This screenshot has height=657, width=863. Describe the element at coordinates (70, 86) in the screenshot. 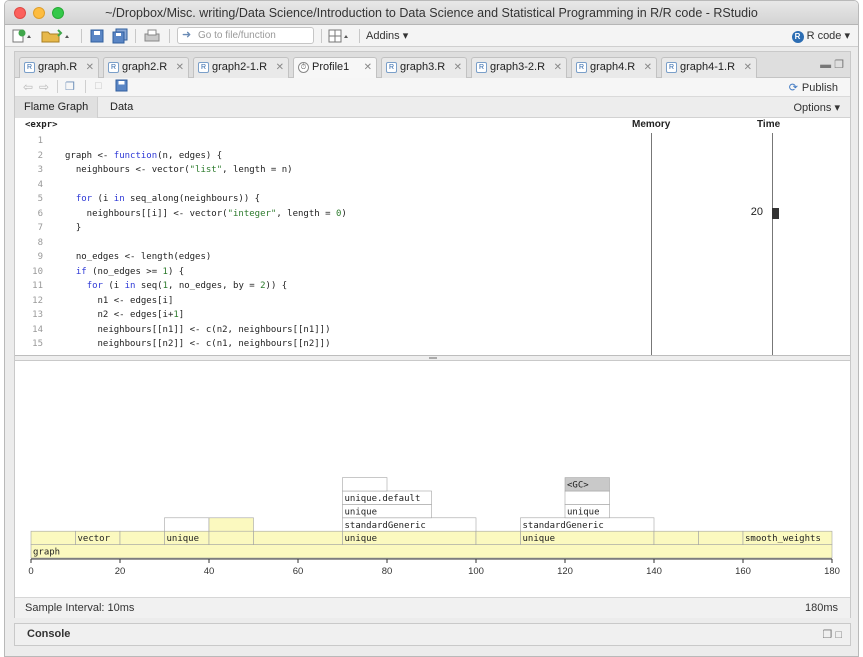

I see `show-in-window-icon: ❐` at that location.